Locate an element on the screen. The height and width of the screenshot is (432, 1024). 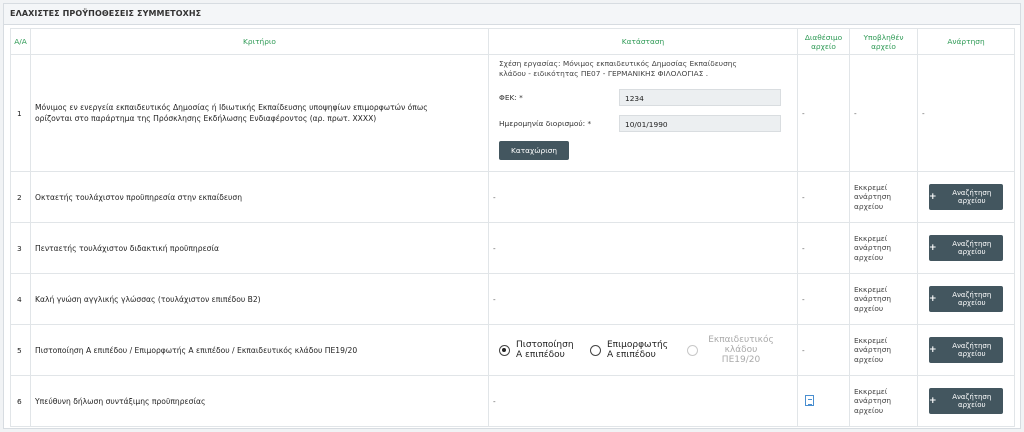
available-file is located at coordinates (823, 401).